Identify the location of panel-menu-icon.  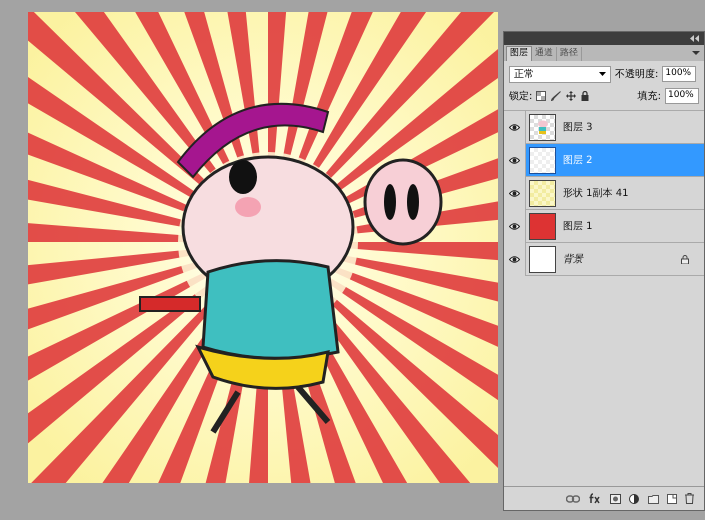
(696, 53).